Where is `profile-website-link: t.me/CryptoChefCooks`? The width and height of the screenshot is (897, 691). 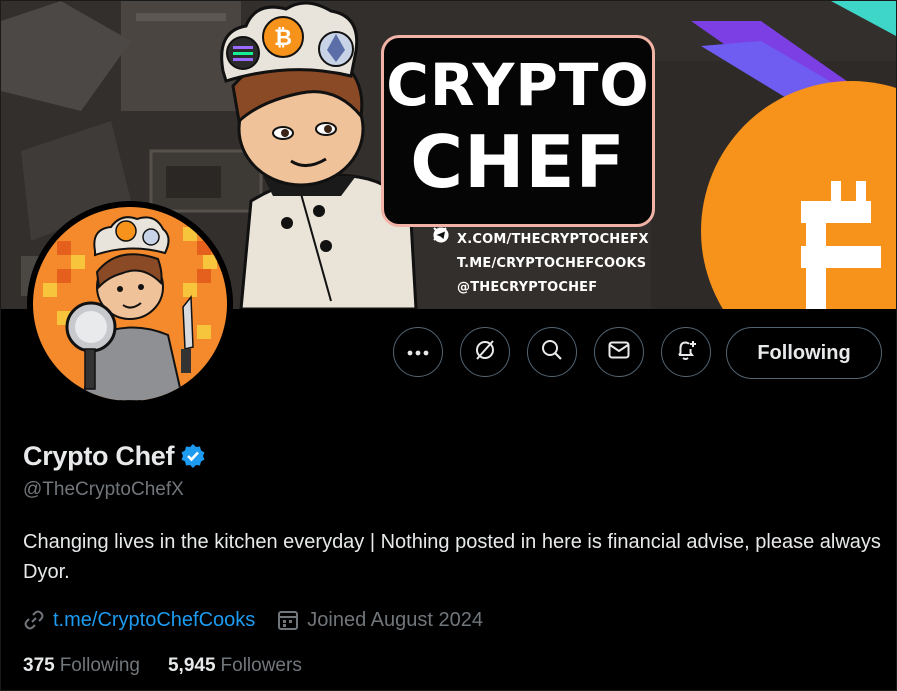
profile-website-link: t.me/CryptoChefCooks is located at coordinates (154, 620).